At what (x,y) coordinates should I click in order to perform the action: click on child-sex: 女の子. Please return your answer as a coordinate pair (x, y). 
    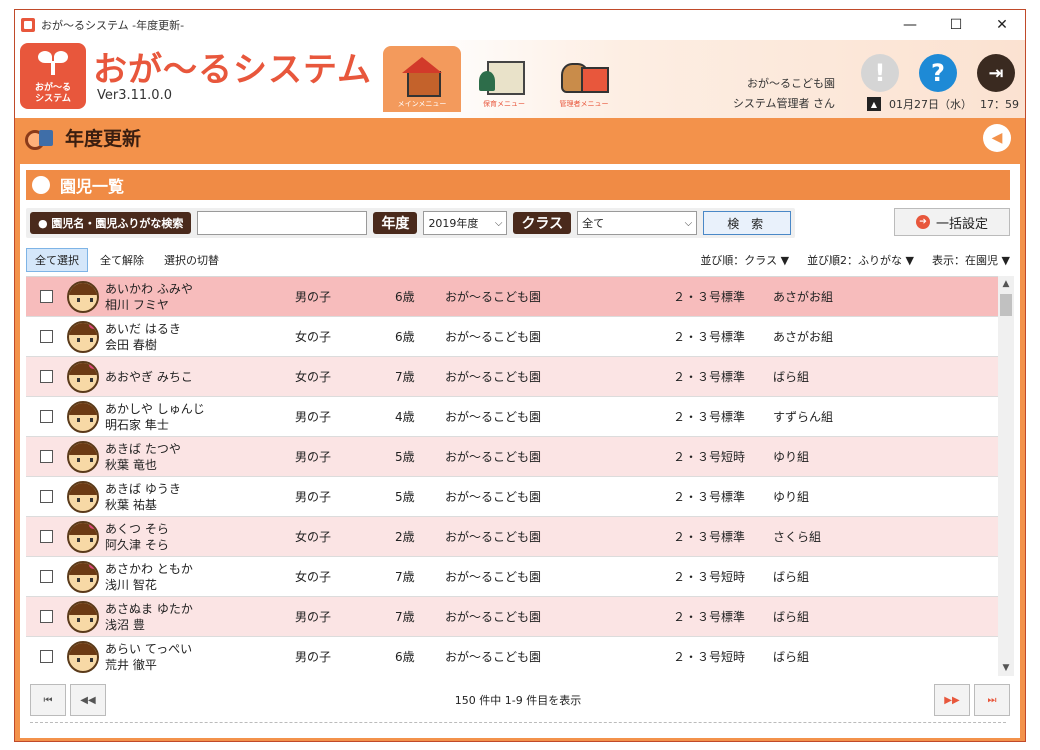
    Looking at the image, I should click on (313, 377).